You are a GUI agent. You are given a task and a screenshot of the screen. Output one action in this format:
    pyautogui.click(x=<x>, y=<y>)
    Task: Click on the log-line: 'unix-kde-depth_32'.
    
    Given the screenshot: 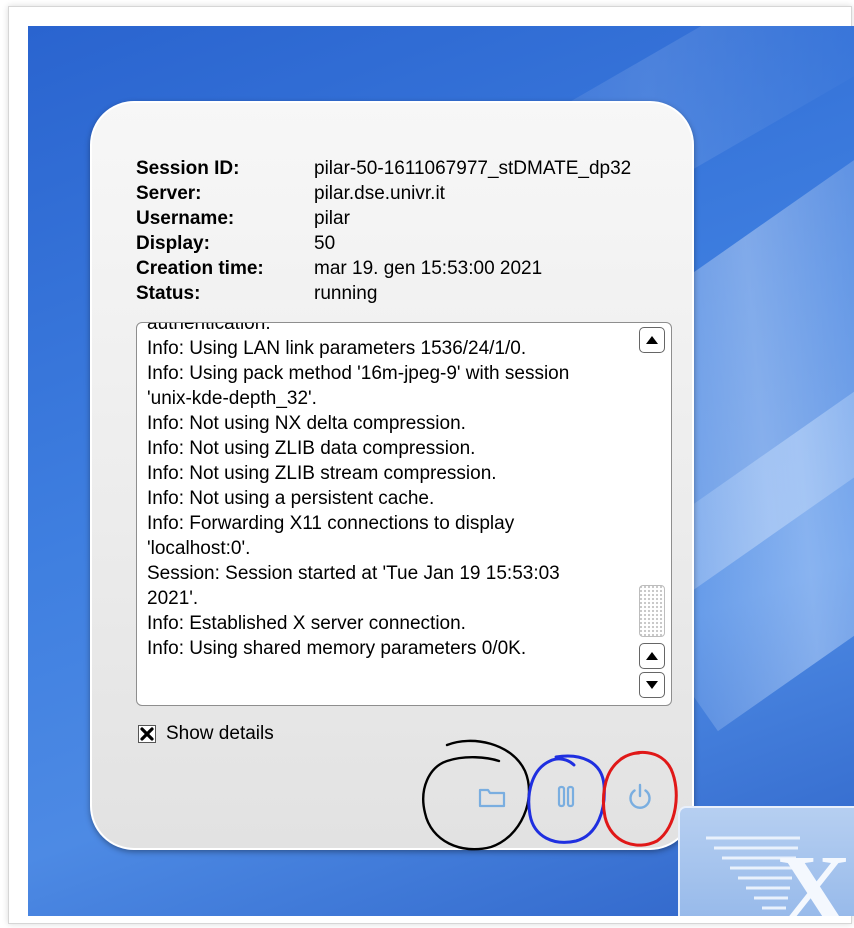 What is the action you would take?
    pyautogui.click(x=232, y=398)
    